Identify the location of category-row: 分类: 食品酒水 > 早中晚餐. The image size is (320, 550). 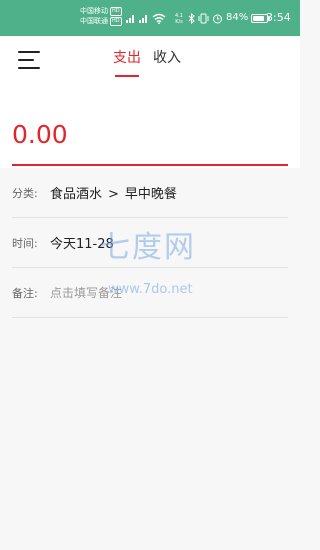
(150, 193).